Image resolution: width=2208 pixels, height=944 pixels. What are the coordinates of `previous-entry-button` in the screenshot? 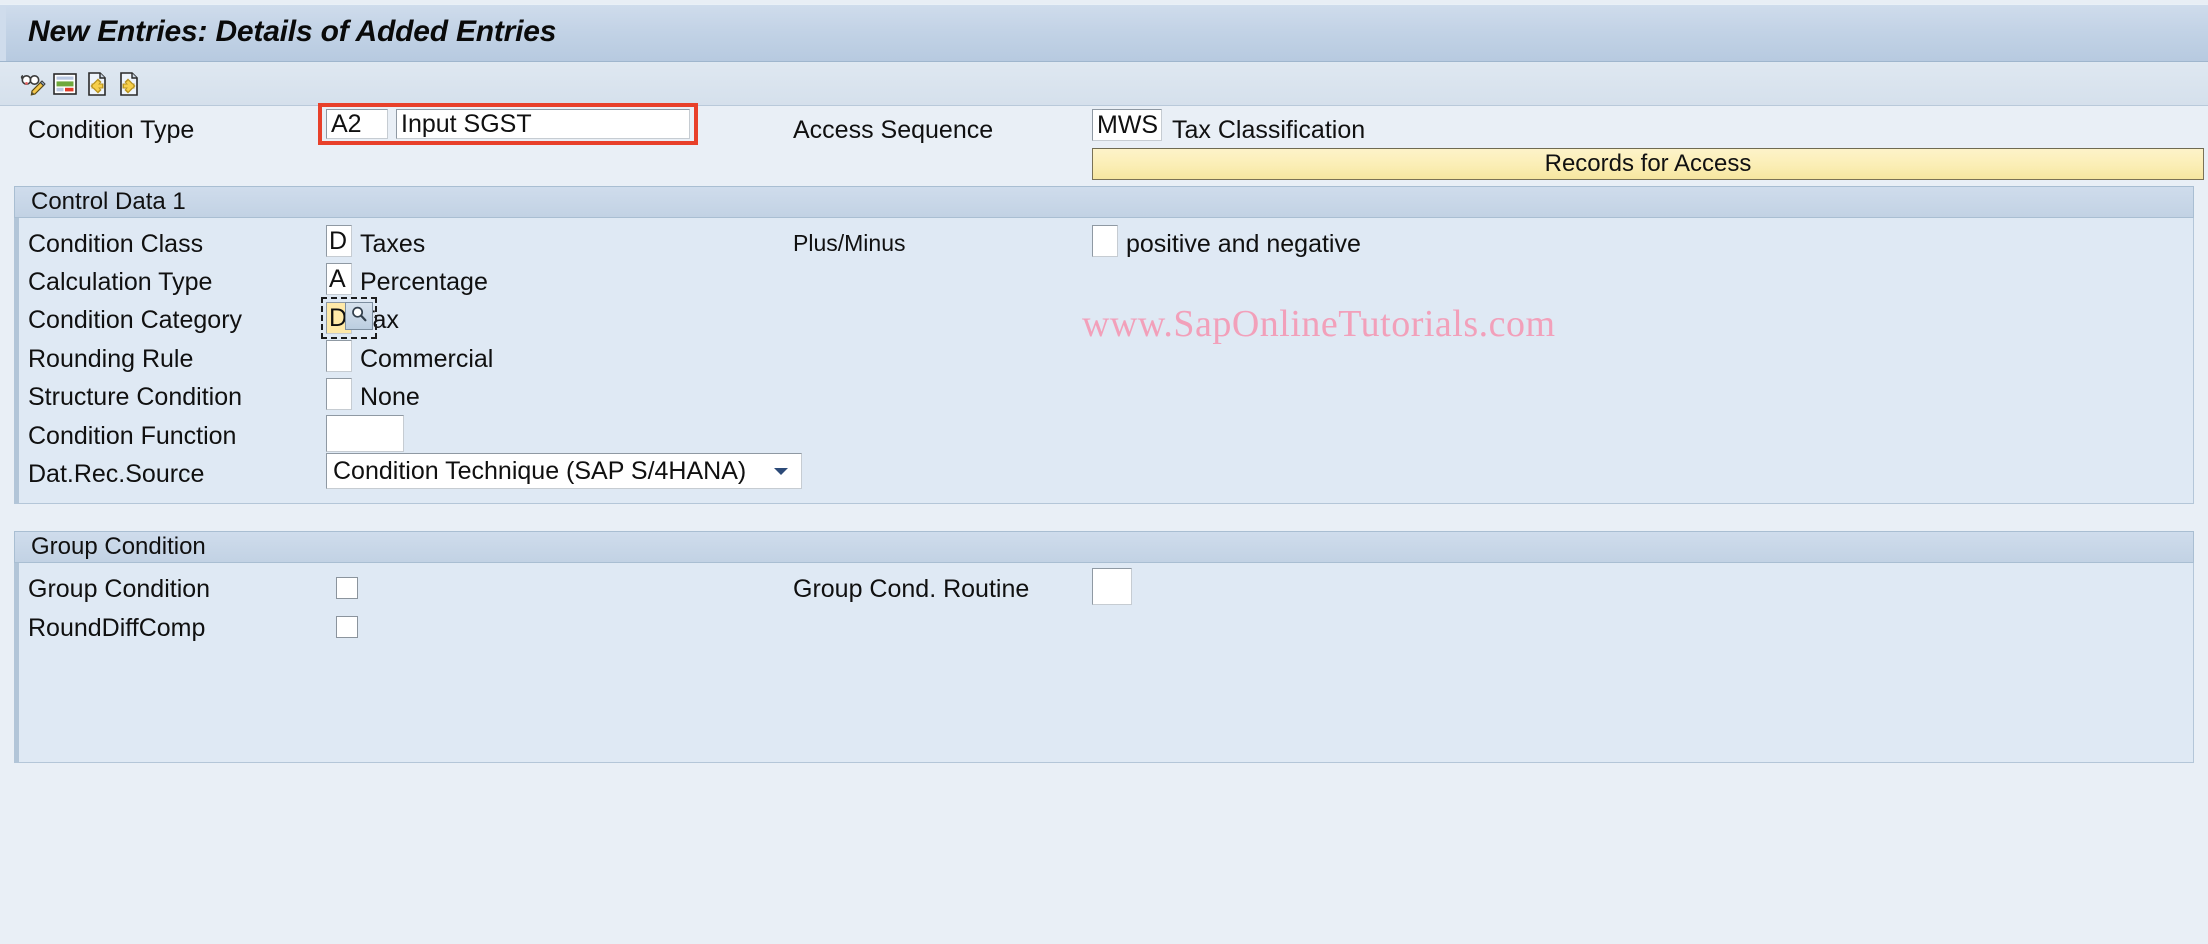 It's located at (97, 84).